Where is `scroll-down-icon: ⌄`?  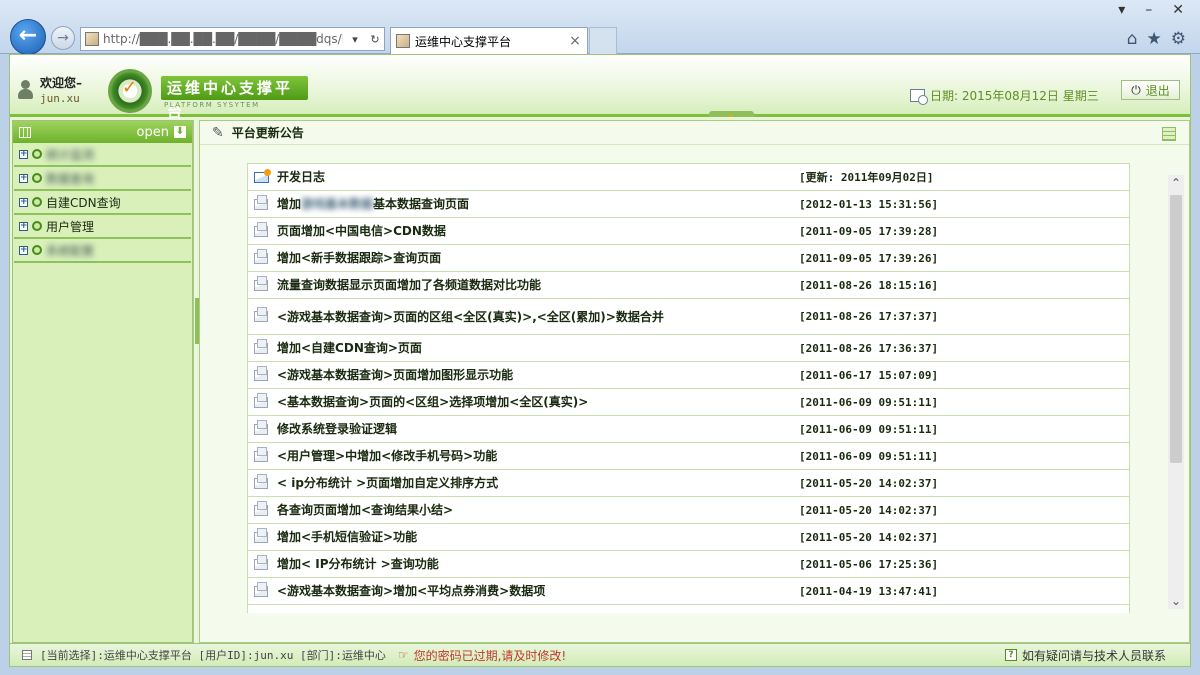
scroll-down-icon: ⌄ is located at coordinates (1176, 601).